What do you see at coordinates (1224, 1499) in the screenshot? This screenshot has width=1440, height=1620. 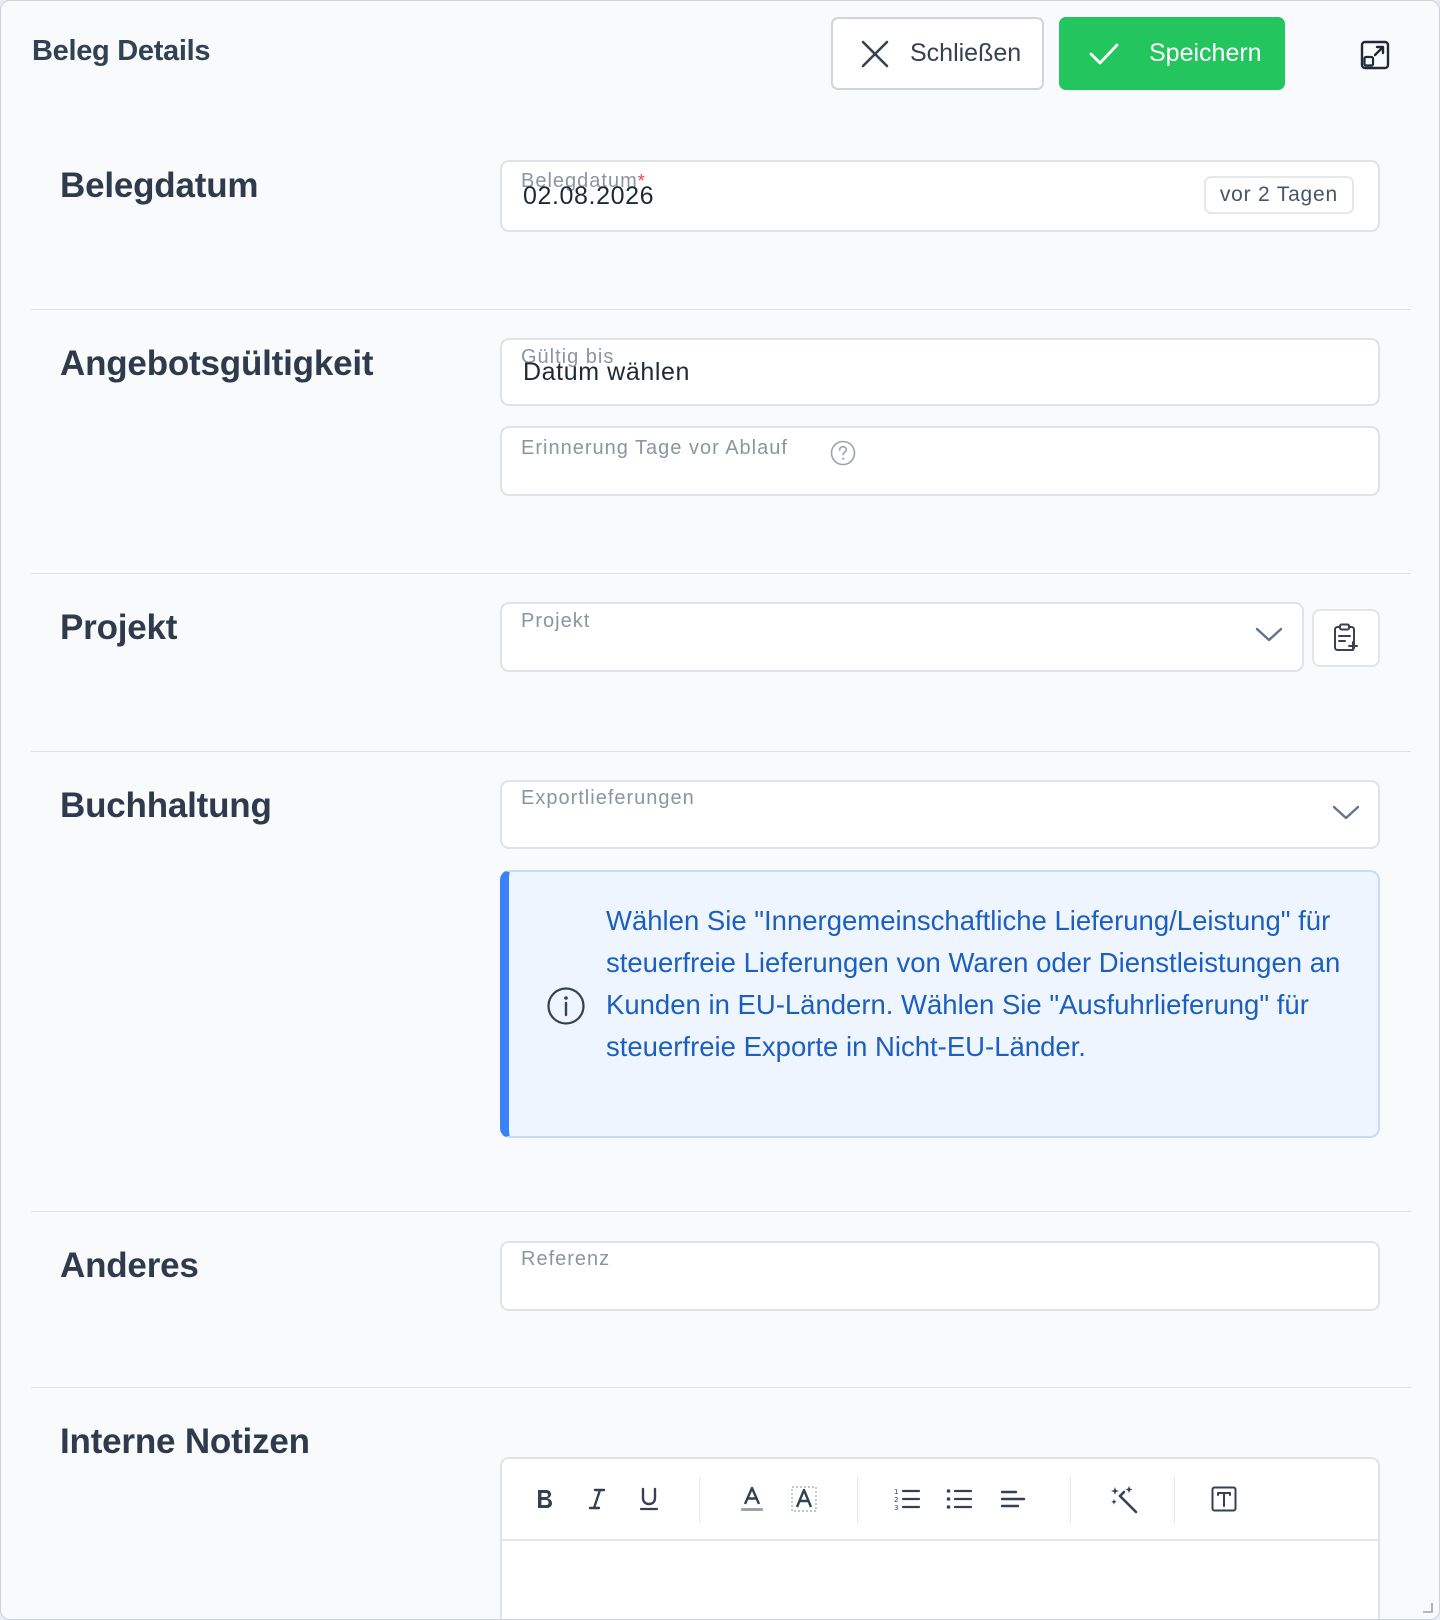 I see `text-box-icon` at bounding box center [1224, 1499].